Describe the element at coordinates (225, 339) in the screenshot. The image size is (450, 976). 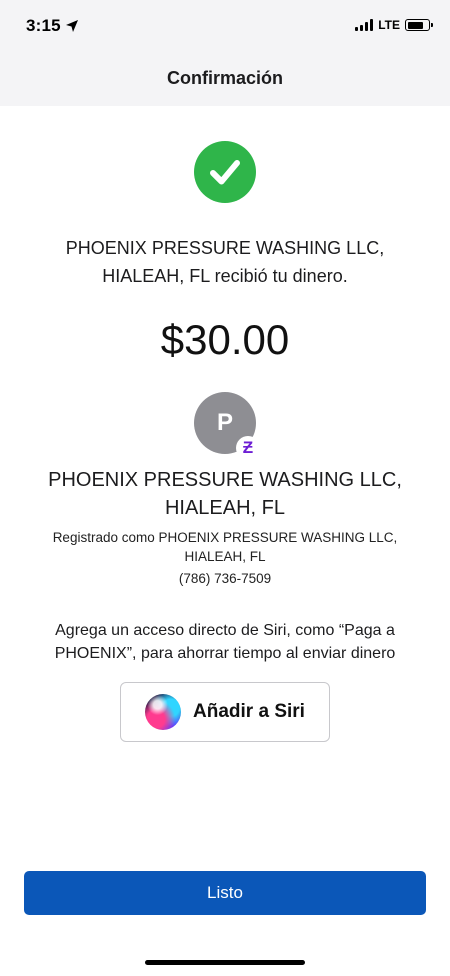
I see `payment-amount: $30.00` at that location.